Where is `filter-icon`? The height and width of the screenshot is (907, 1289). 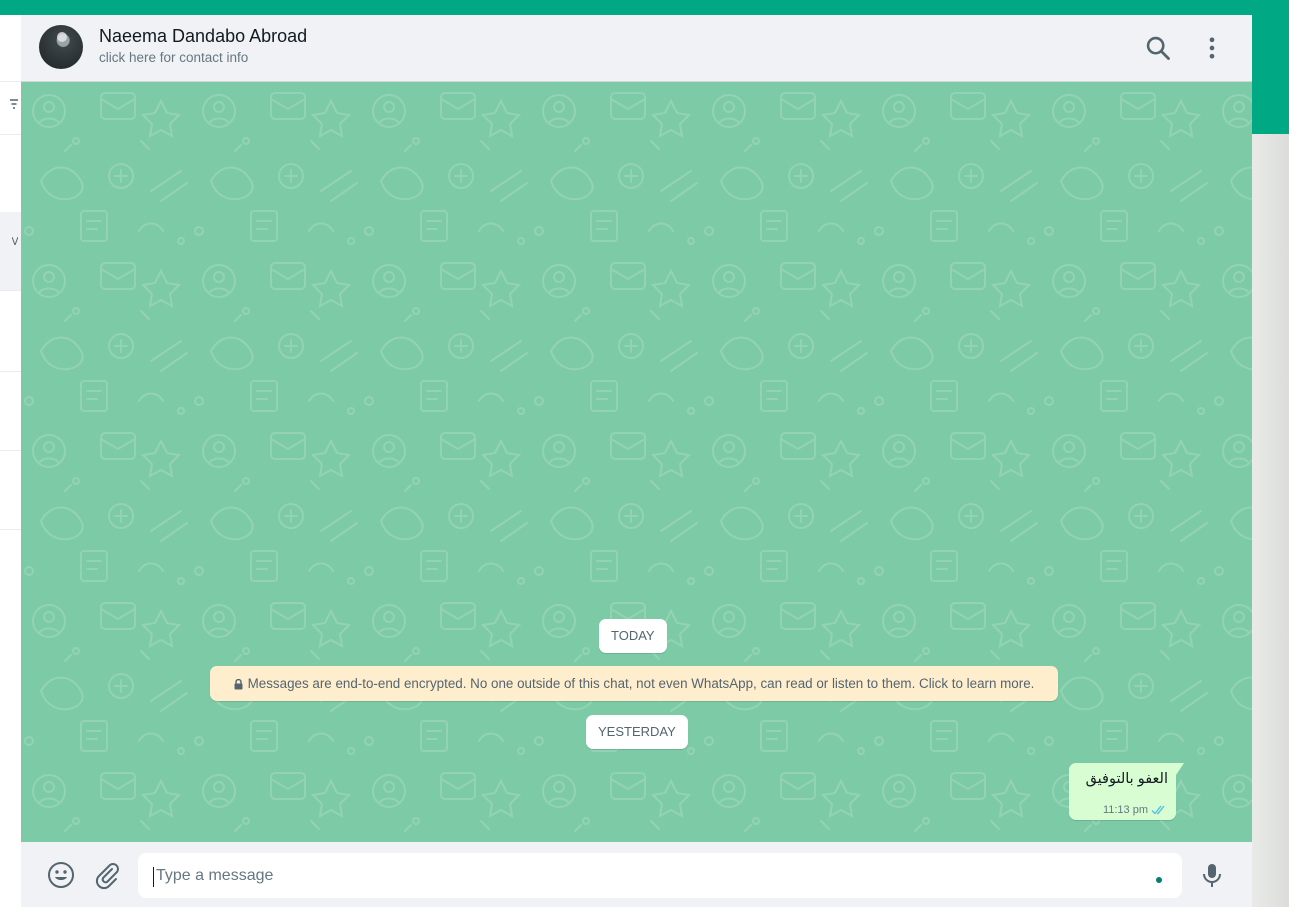 filter-icon is located at coordinates (14, 104).